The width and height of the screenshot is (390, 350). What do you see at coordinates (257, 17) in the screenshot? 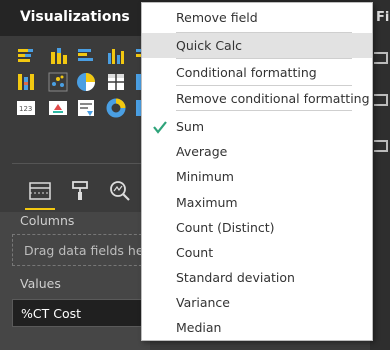
I see `menu-item-remove-field: Remove field` at bounding box center [257, 17].